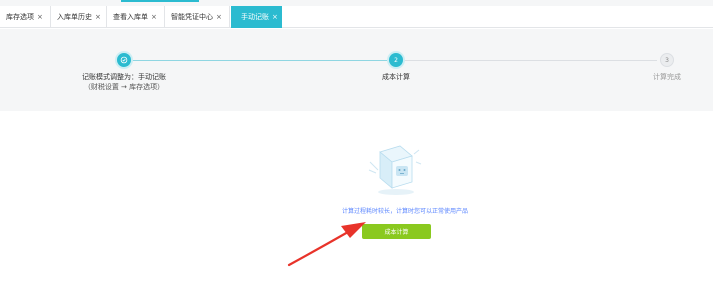 The image size is (713, 293). What do you see at coordinates (260, 60) in the screenshot?
I see `step-connector-done` at bounding box center [260, 60].